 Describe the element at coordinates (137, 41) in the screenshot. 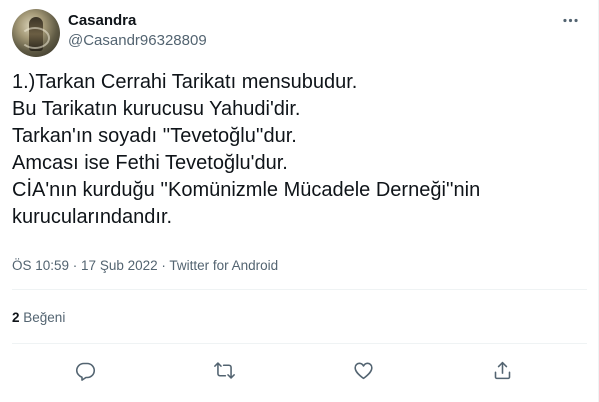

I see `author-username: @Casandr96328809` at that location.